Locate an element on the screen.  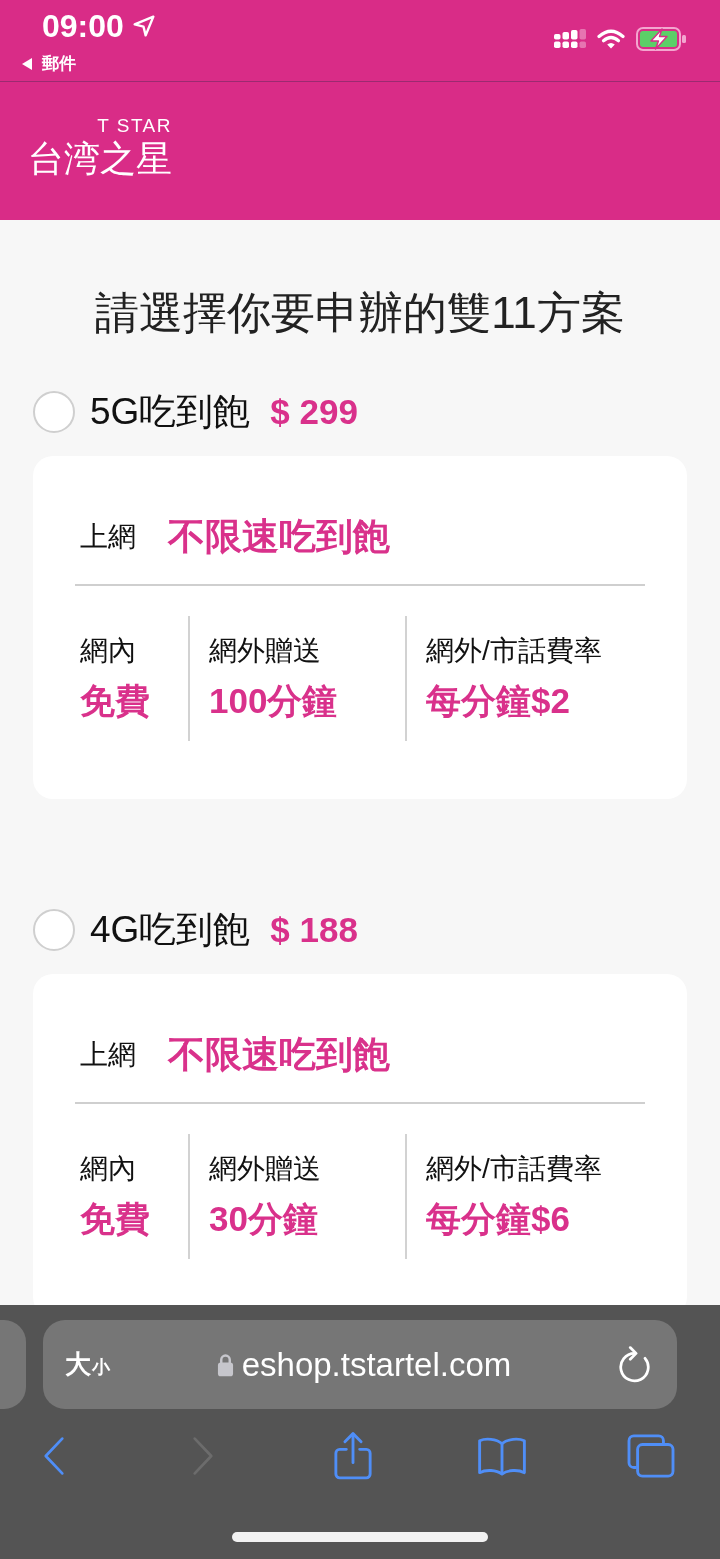
tabs-icon is located at coordinates (651, 1456).